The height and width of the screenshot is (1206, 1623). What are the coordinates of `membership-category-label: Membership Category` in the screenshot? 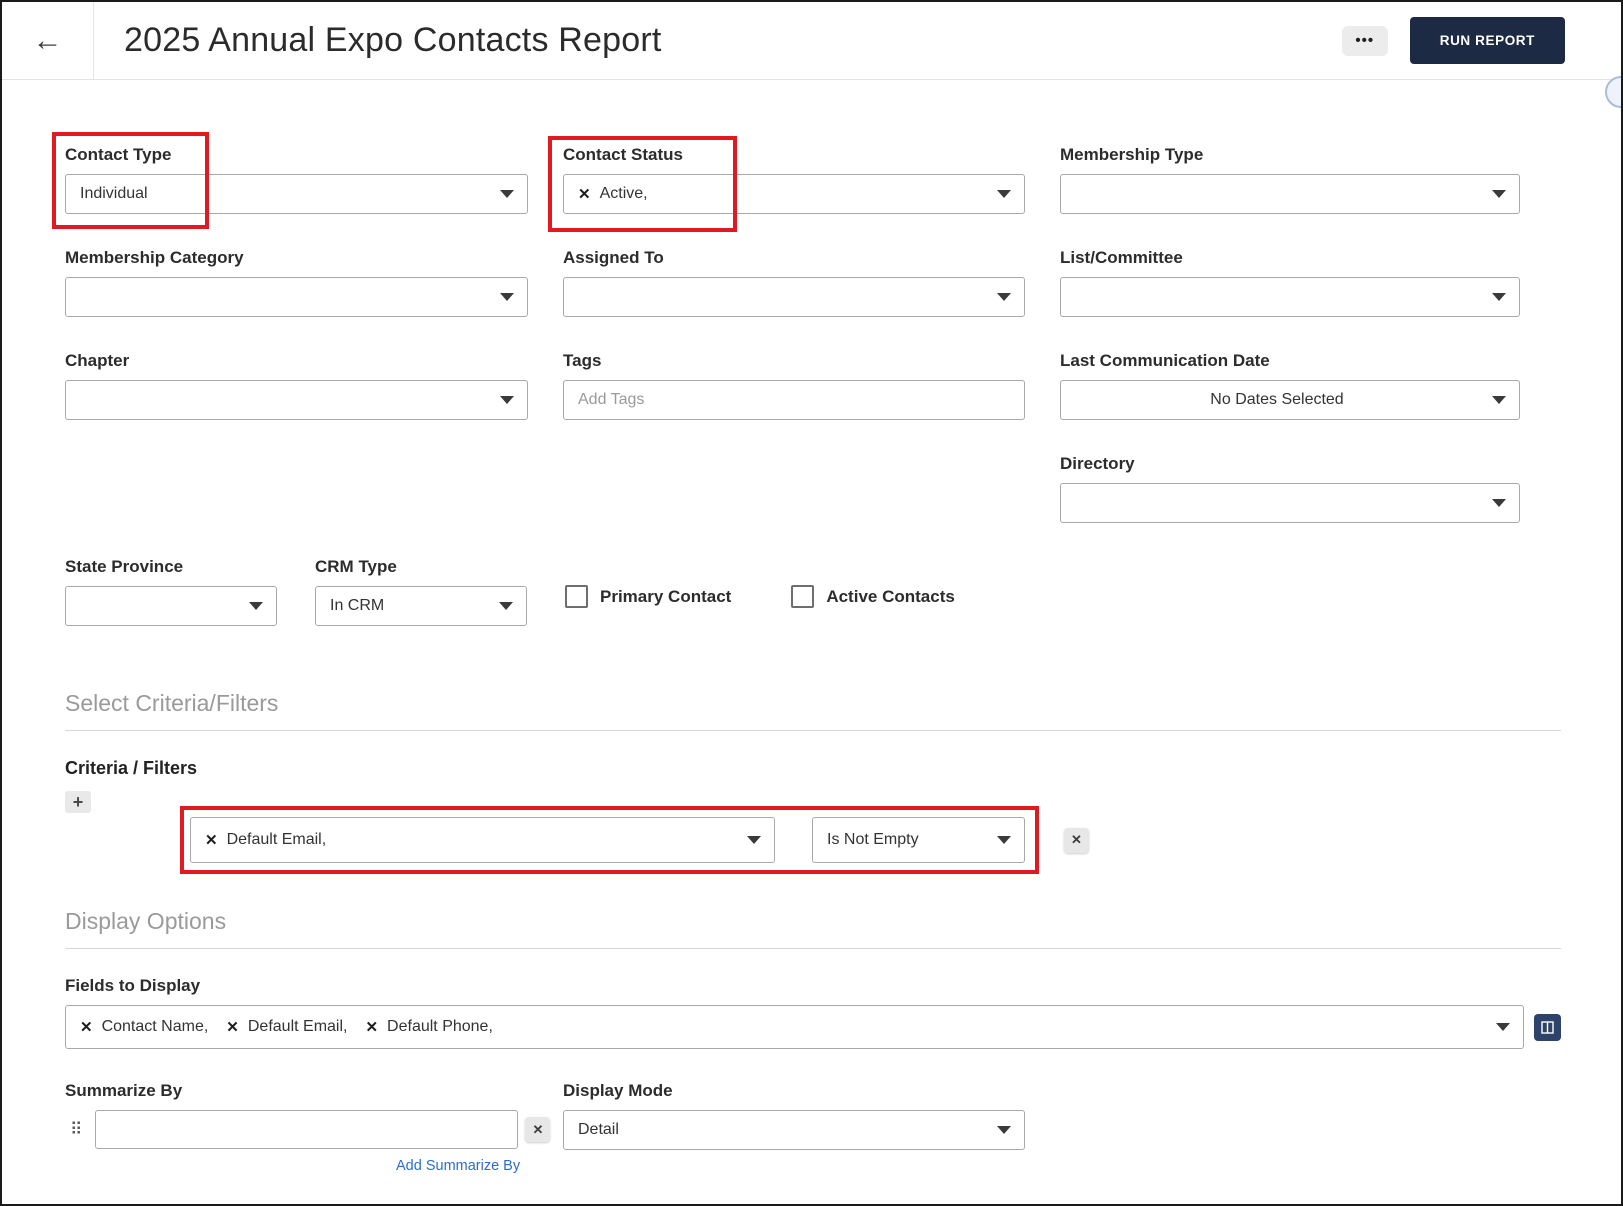 It's located at (154, 257).